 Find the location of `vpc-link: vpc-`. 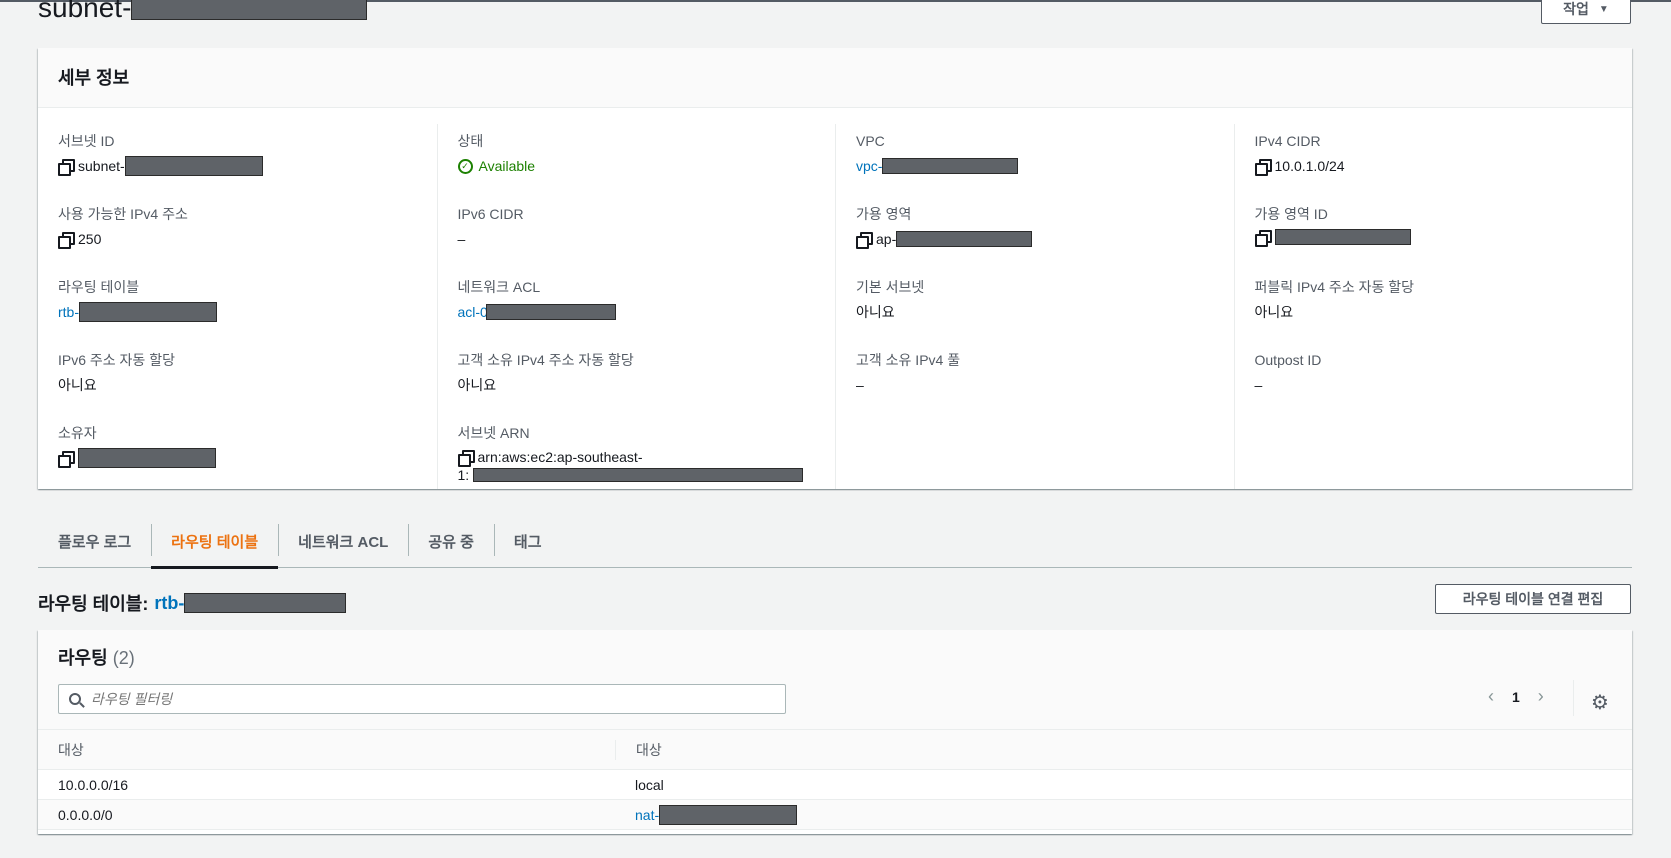

vpc-link: vpc- is located at coordinates (869, 166).